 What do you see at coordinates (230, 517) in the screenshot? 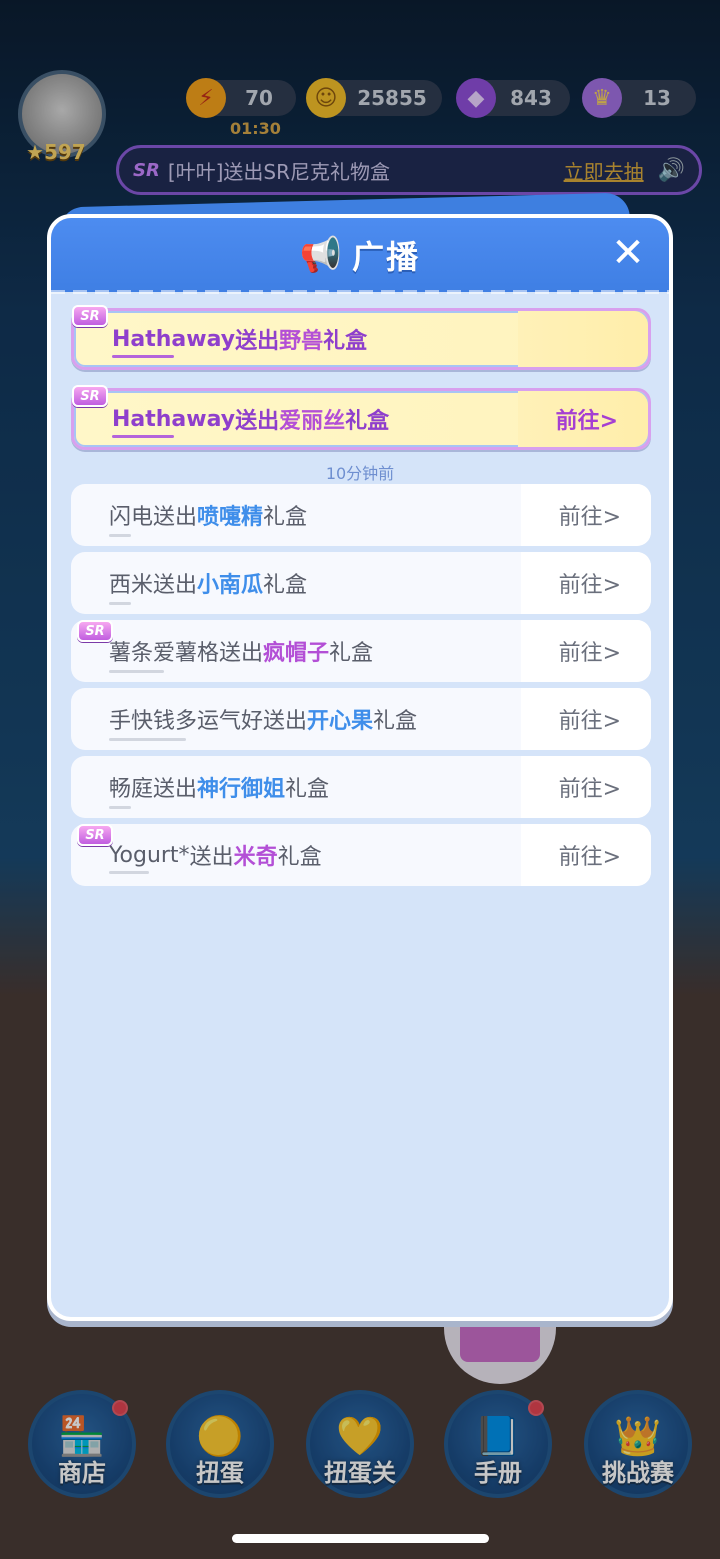
I see `gift-name: 喷嚏精` at bounding box center [230, 517].